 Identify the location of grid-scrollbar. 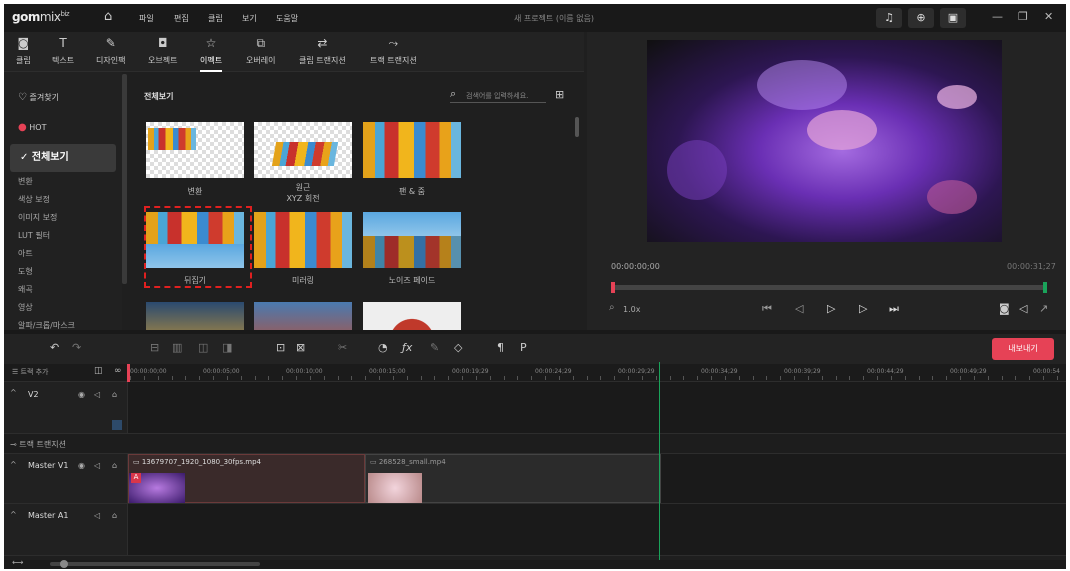
(577, 127).